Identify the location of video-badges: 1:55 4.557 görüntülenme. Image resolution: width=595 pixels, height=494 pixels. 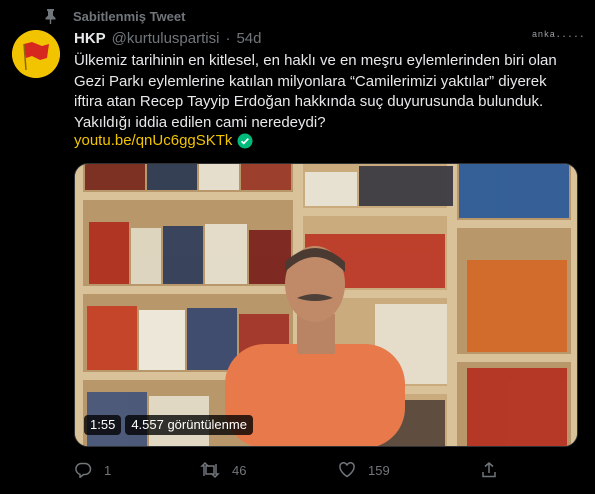
(168, 425).